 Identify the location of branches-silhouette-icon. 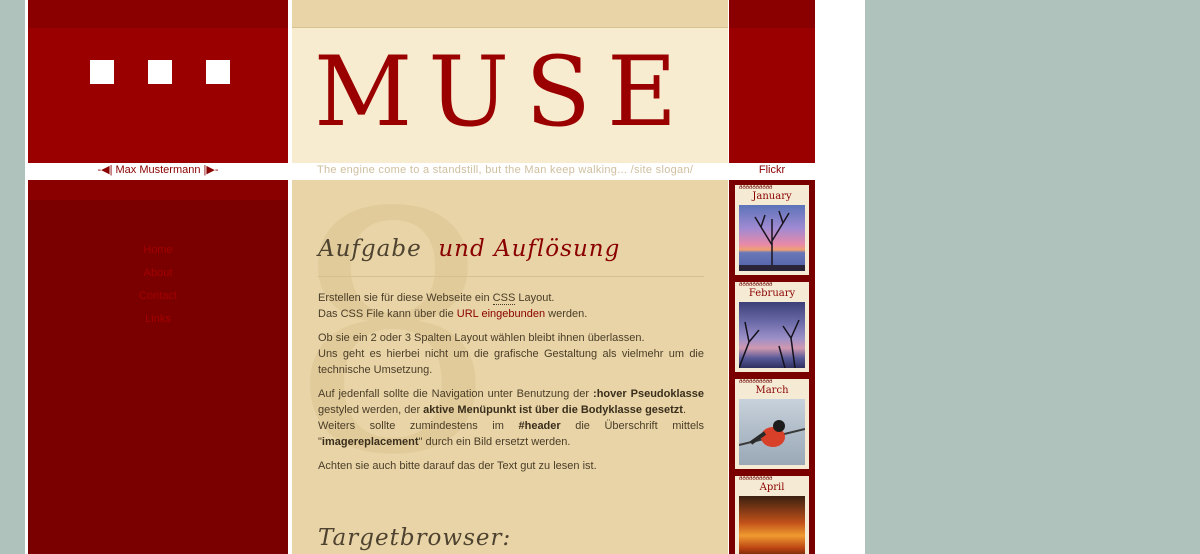
(769, 343).